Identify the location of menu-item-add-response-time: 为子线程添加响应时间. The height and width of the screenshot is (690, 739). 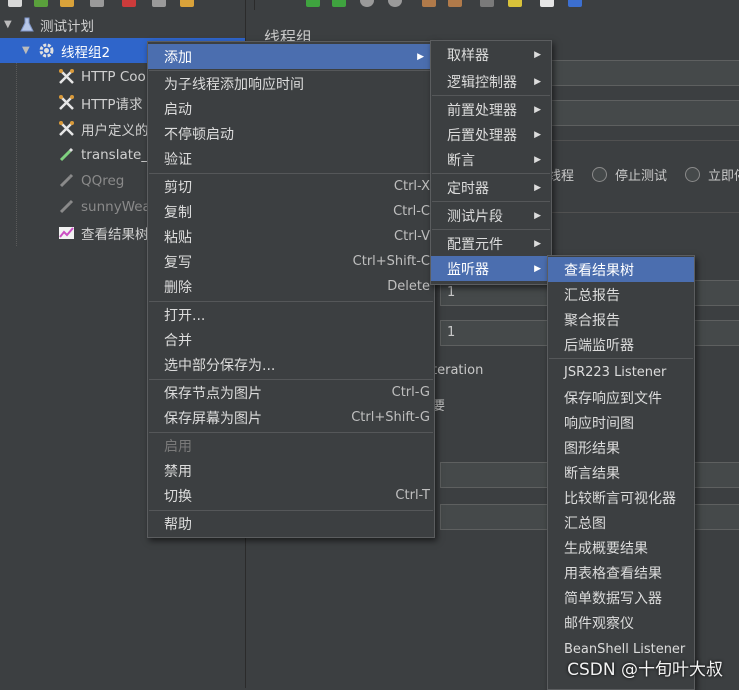
(291, 83).